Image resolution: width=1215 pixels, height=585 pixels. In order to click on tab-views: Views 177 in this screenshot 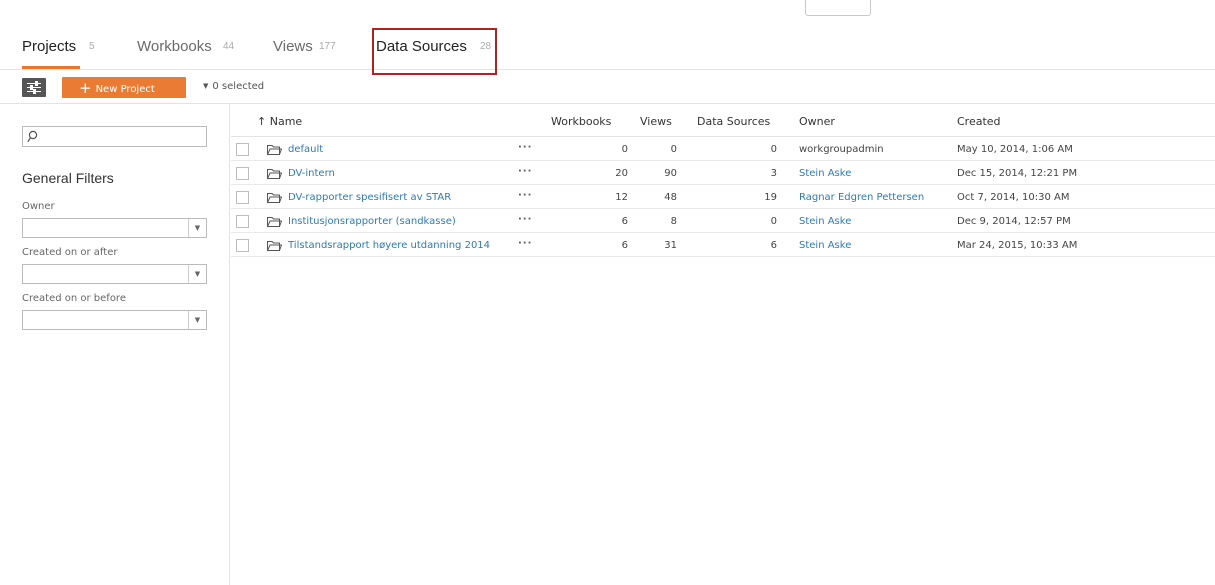, I will do `click(318, 52)`.